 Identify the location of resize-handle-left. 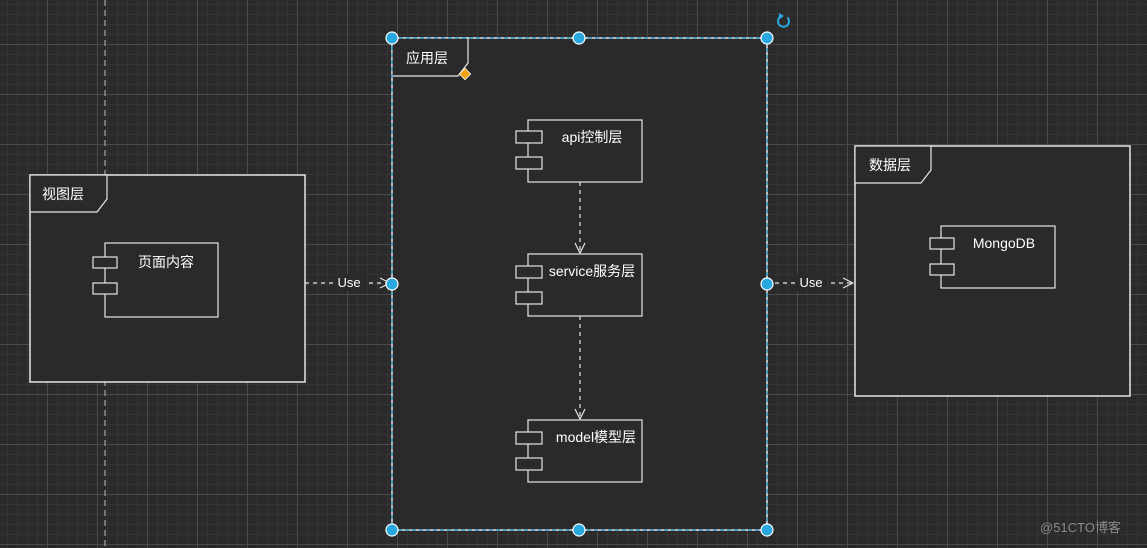
(392, 284).